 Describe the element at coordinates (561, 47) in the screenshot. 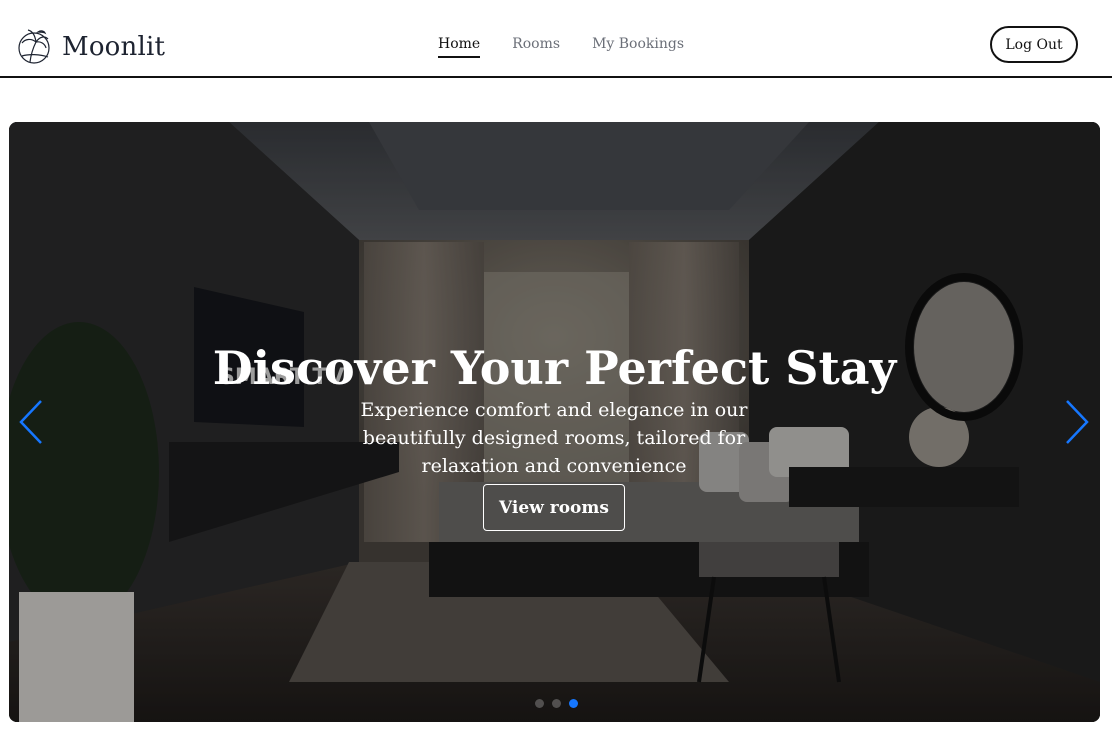

I see `main-nav: Home Rooms My Bookings` at that location.